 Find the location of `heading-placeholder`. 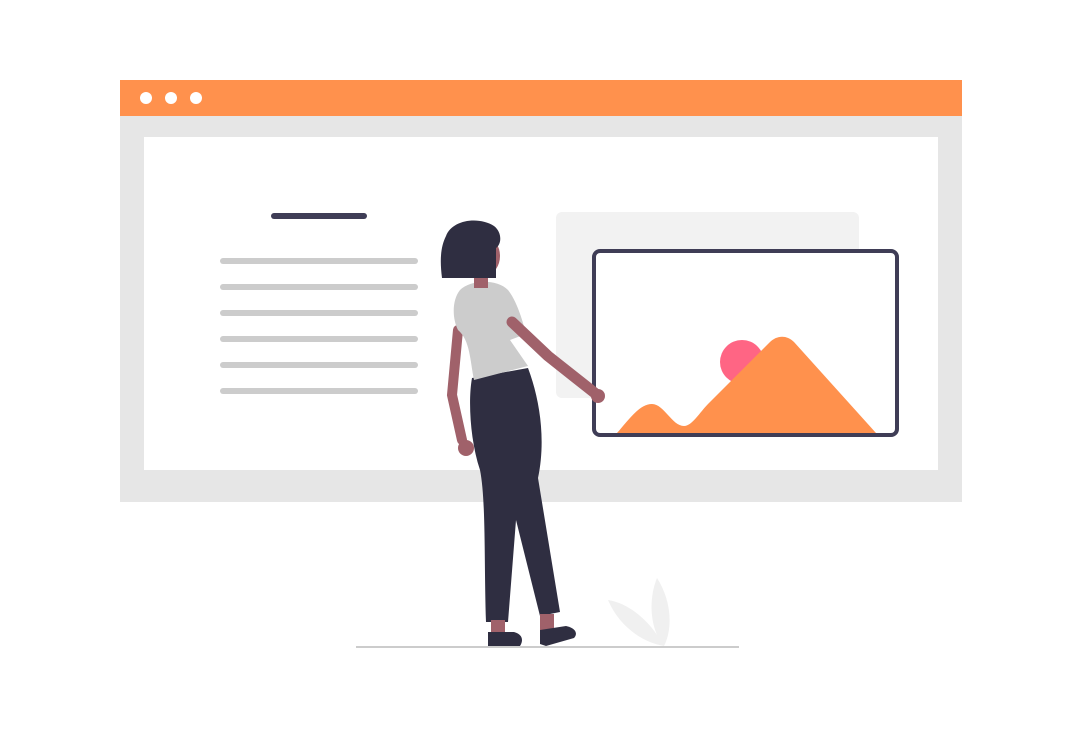

heading-placeholder is located at coordinates (319, 216).